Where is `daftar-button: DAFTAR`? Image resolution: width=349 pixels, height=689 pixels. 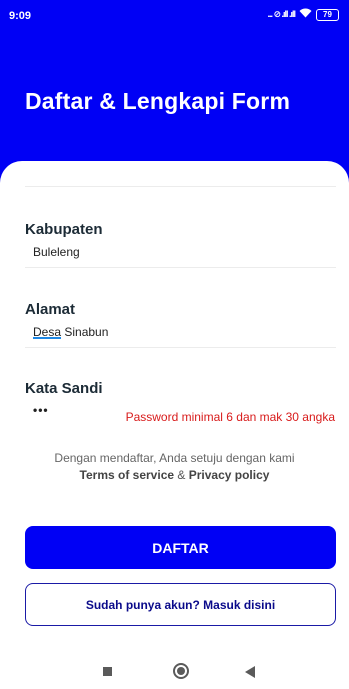
daftar-button: DAFTAR is located at coordinates (180, 547).